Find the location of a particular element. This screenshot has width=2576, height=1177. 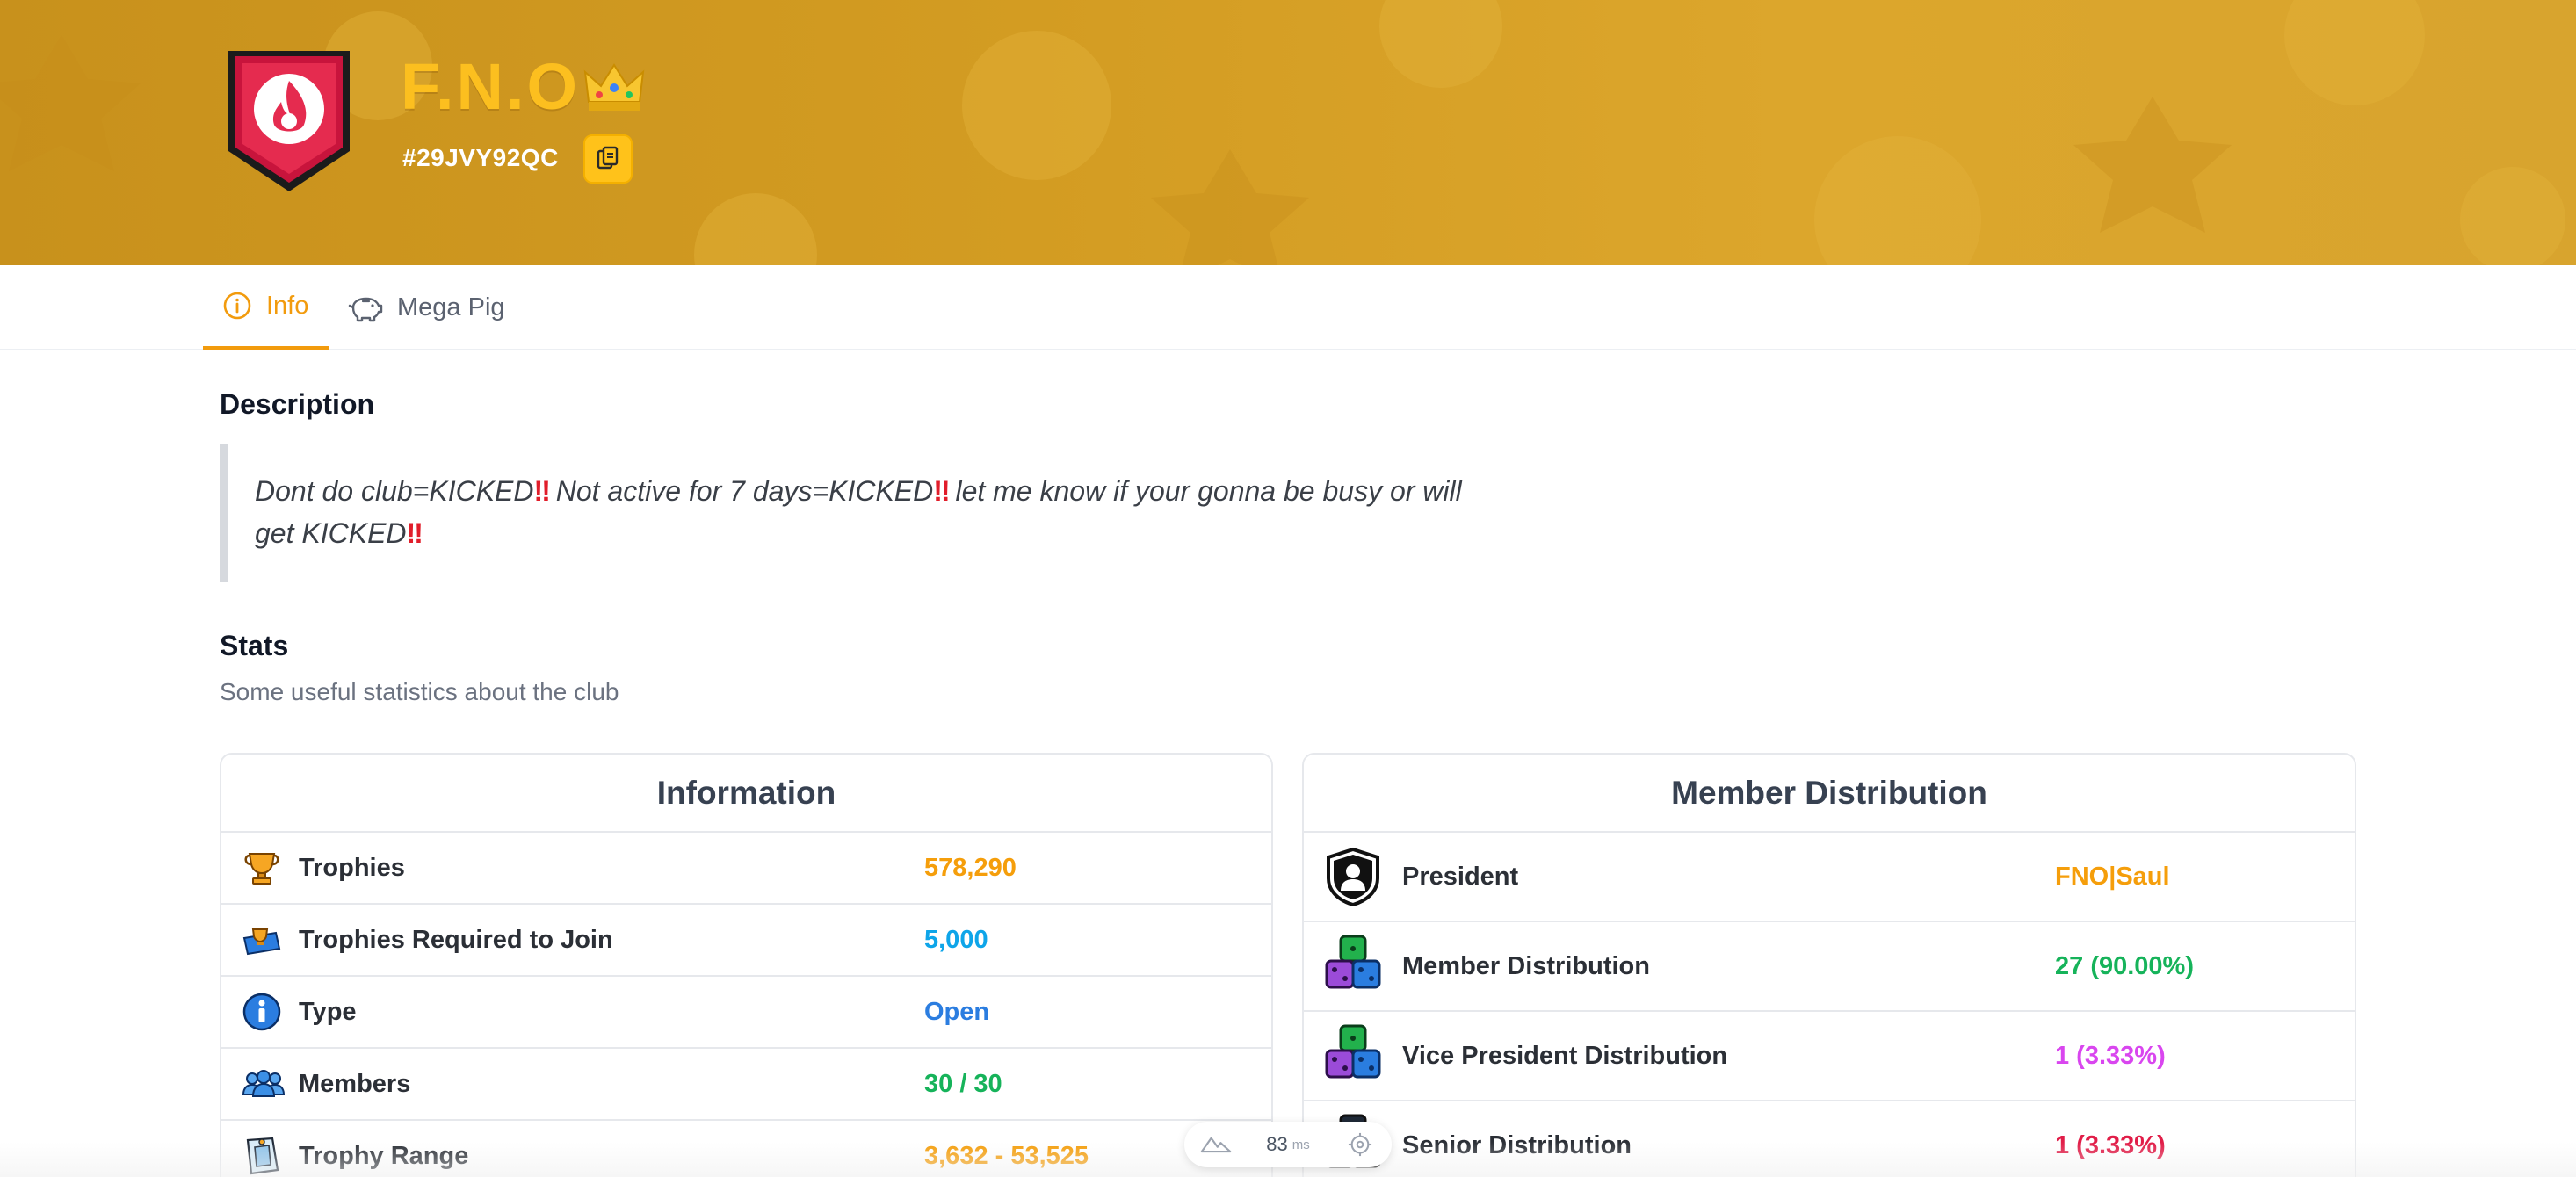

dist-row-value: 27 (90.00%) is located at coordinates (2124, 966).